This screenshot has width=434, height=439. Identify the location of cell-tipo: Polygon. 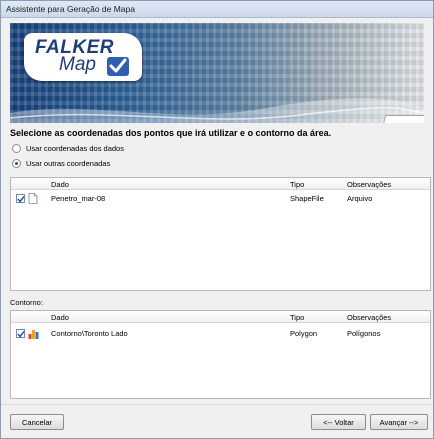
(304, 333).